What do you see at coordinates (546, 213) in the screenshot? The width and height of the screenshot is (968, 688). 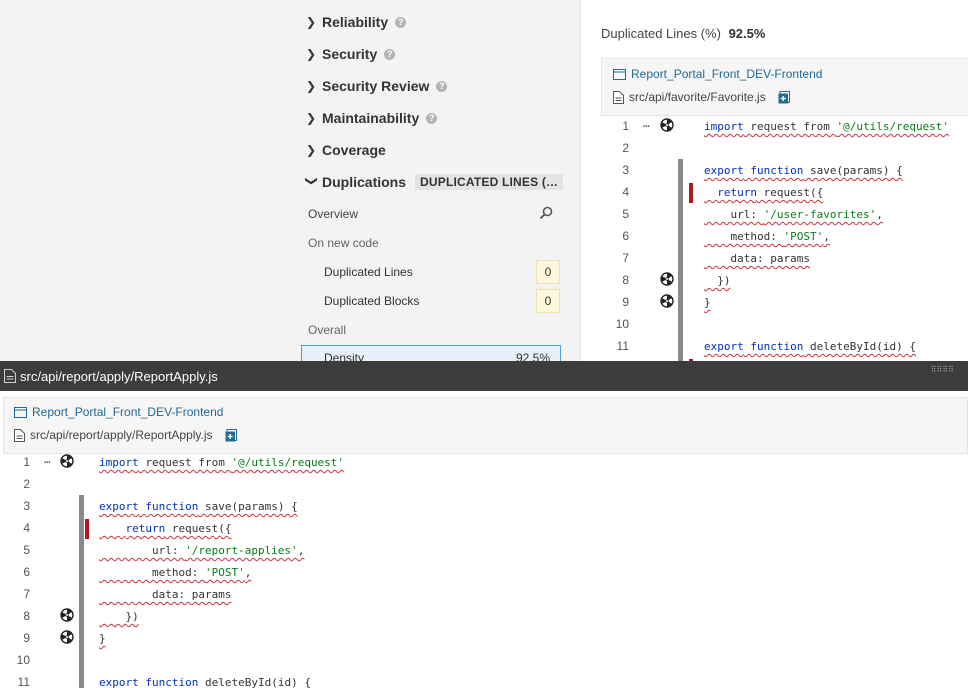 I see `magnifier-icon` at bounding box center [546, 213].